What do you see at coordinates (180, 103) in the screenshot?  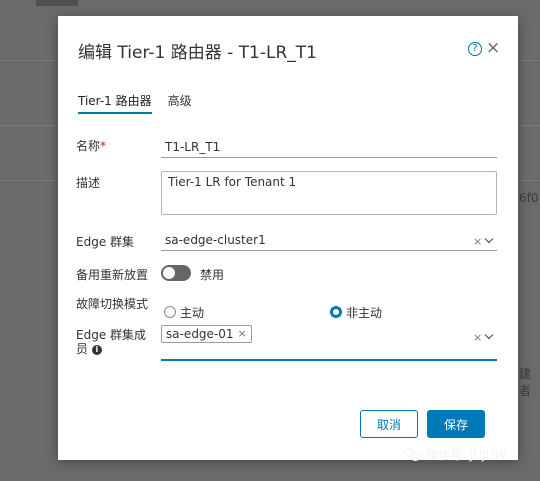 I see `tab-advanced: 高级` at bounding box center [180, 103].